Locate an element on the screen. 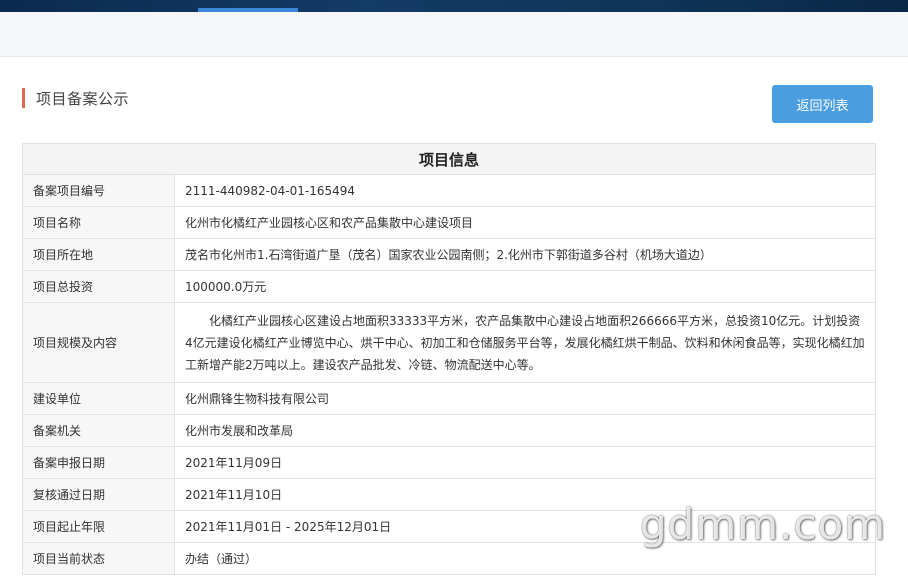 This screenshot has width=908, height=587. row-label: 备案申报日期 is located at coordinates (98, 462).